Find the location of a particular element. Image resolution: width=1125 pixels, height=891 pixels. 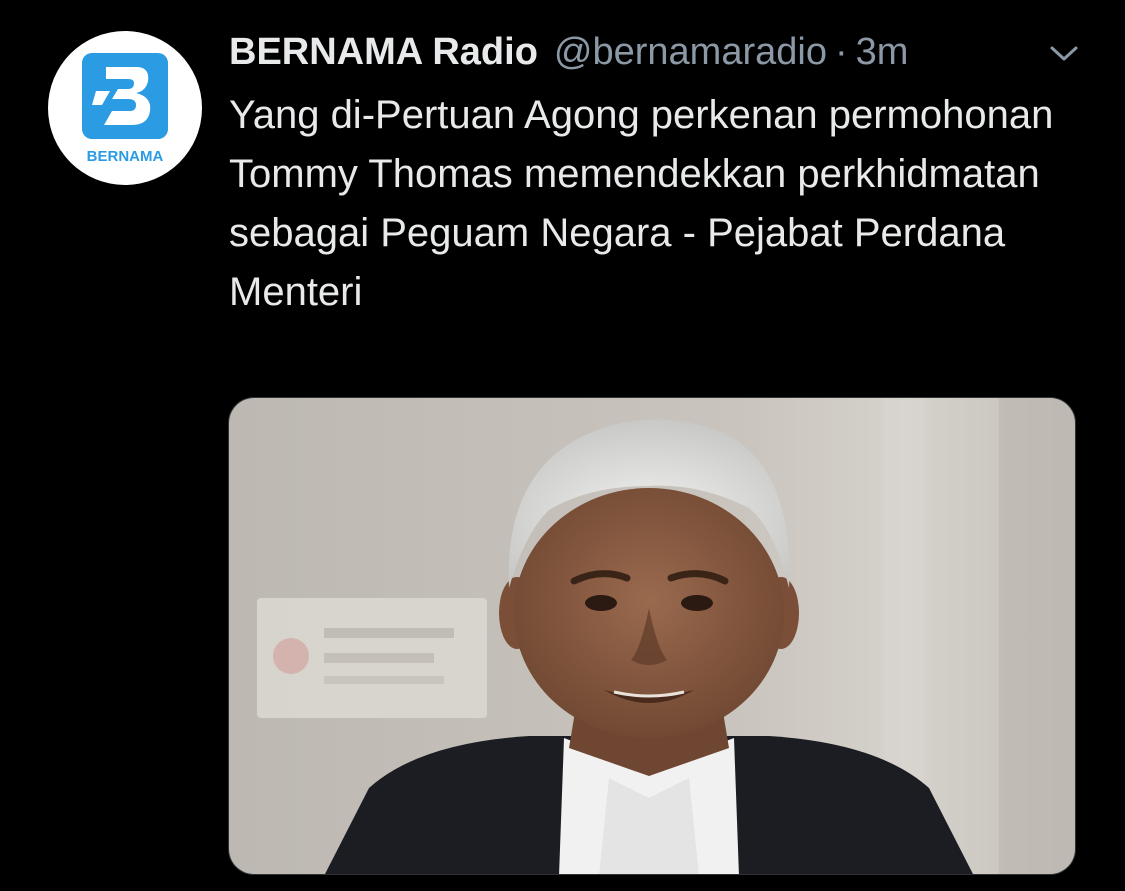

author-avatar: BERNAMA is located at coordinates (125, 108).